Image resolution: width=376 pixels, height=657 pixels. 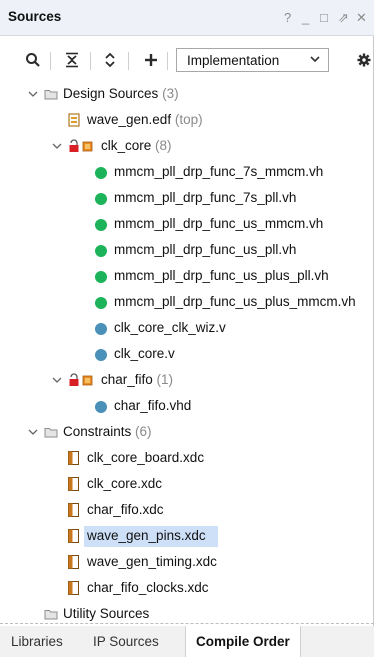 What do you see at coordinates (235, 301) in the screenshot?
I see `file-name: mmcm_pll_drp_func_us_plus_mmcm.vh` at bounding box center [235, 301].